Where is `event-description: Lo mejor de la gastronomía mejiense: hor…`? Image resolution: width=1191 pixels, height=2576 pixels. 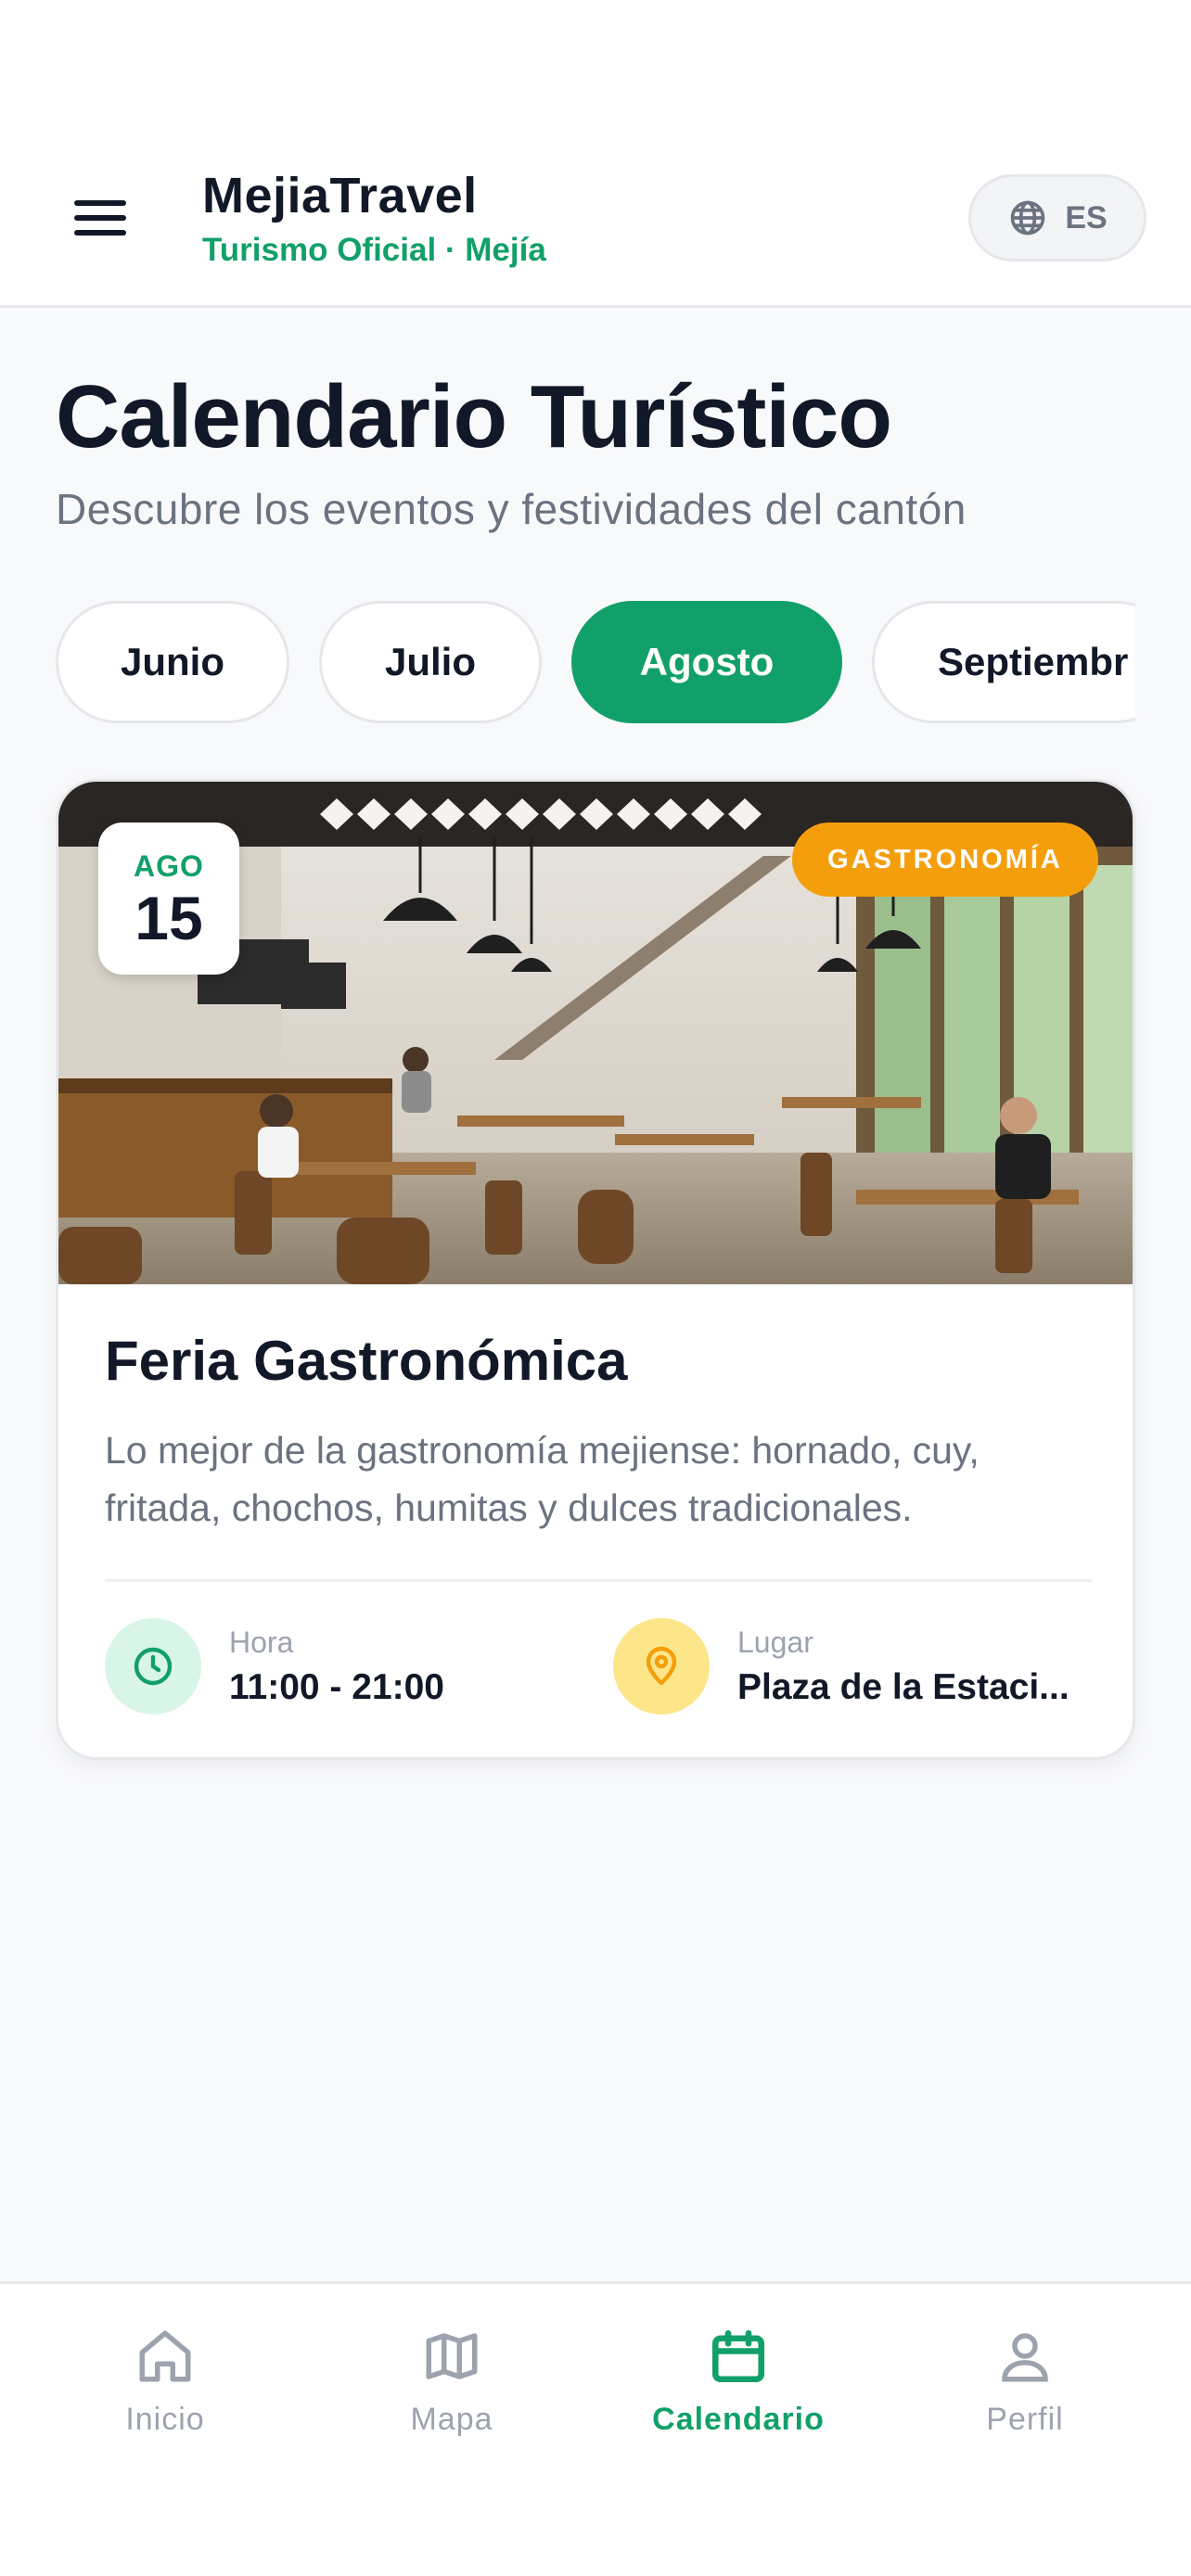
event-description: Lo mejor de la gastronomía mejiense: hor… is located at coordinates (542, 1479).